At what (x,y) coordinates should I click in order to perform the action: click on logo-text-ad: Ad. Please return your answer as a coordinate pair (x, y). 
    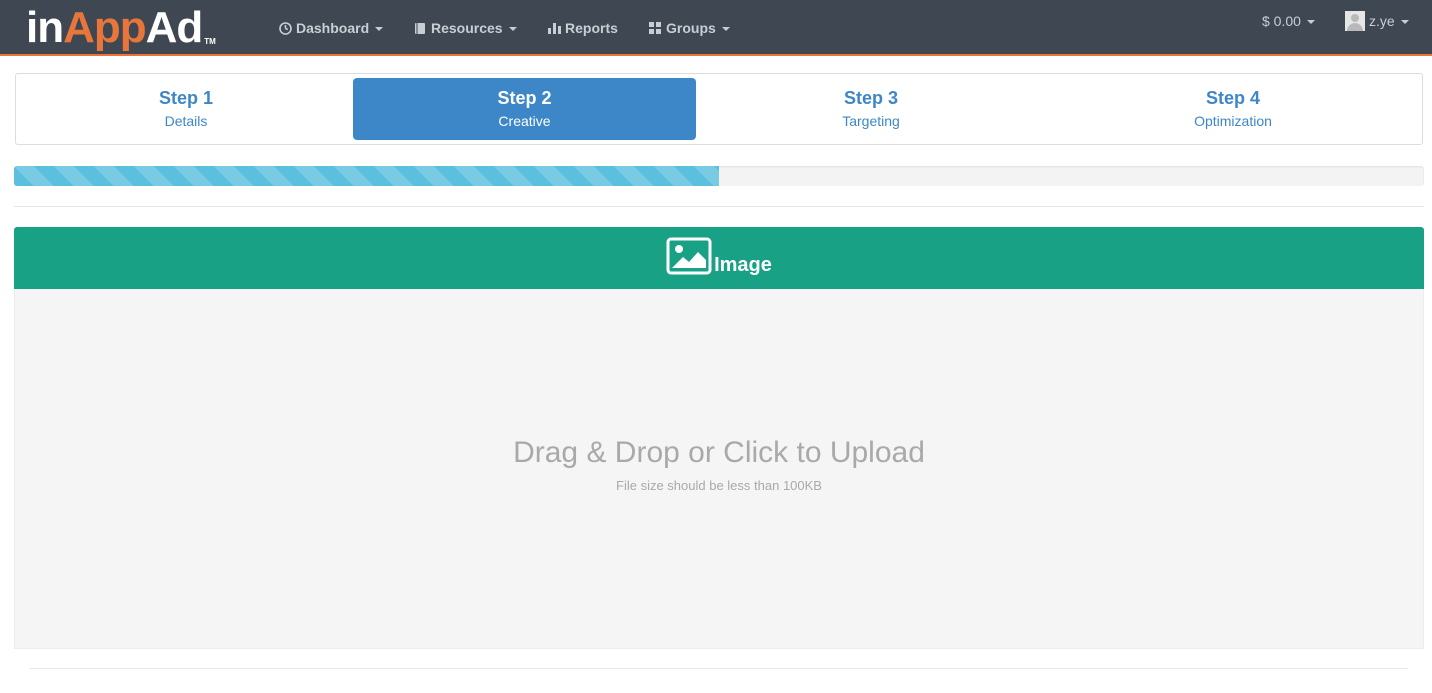
    Looking at the image, I should click on (174, 27).